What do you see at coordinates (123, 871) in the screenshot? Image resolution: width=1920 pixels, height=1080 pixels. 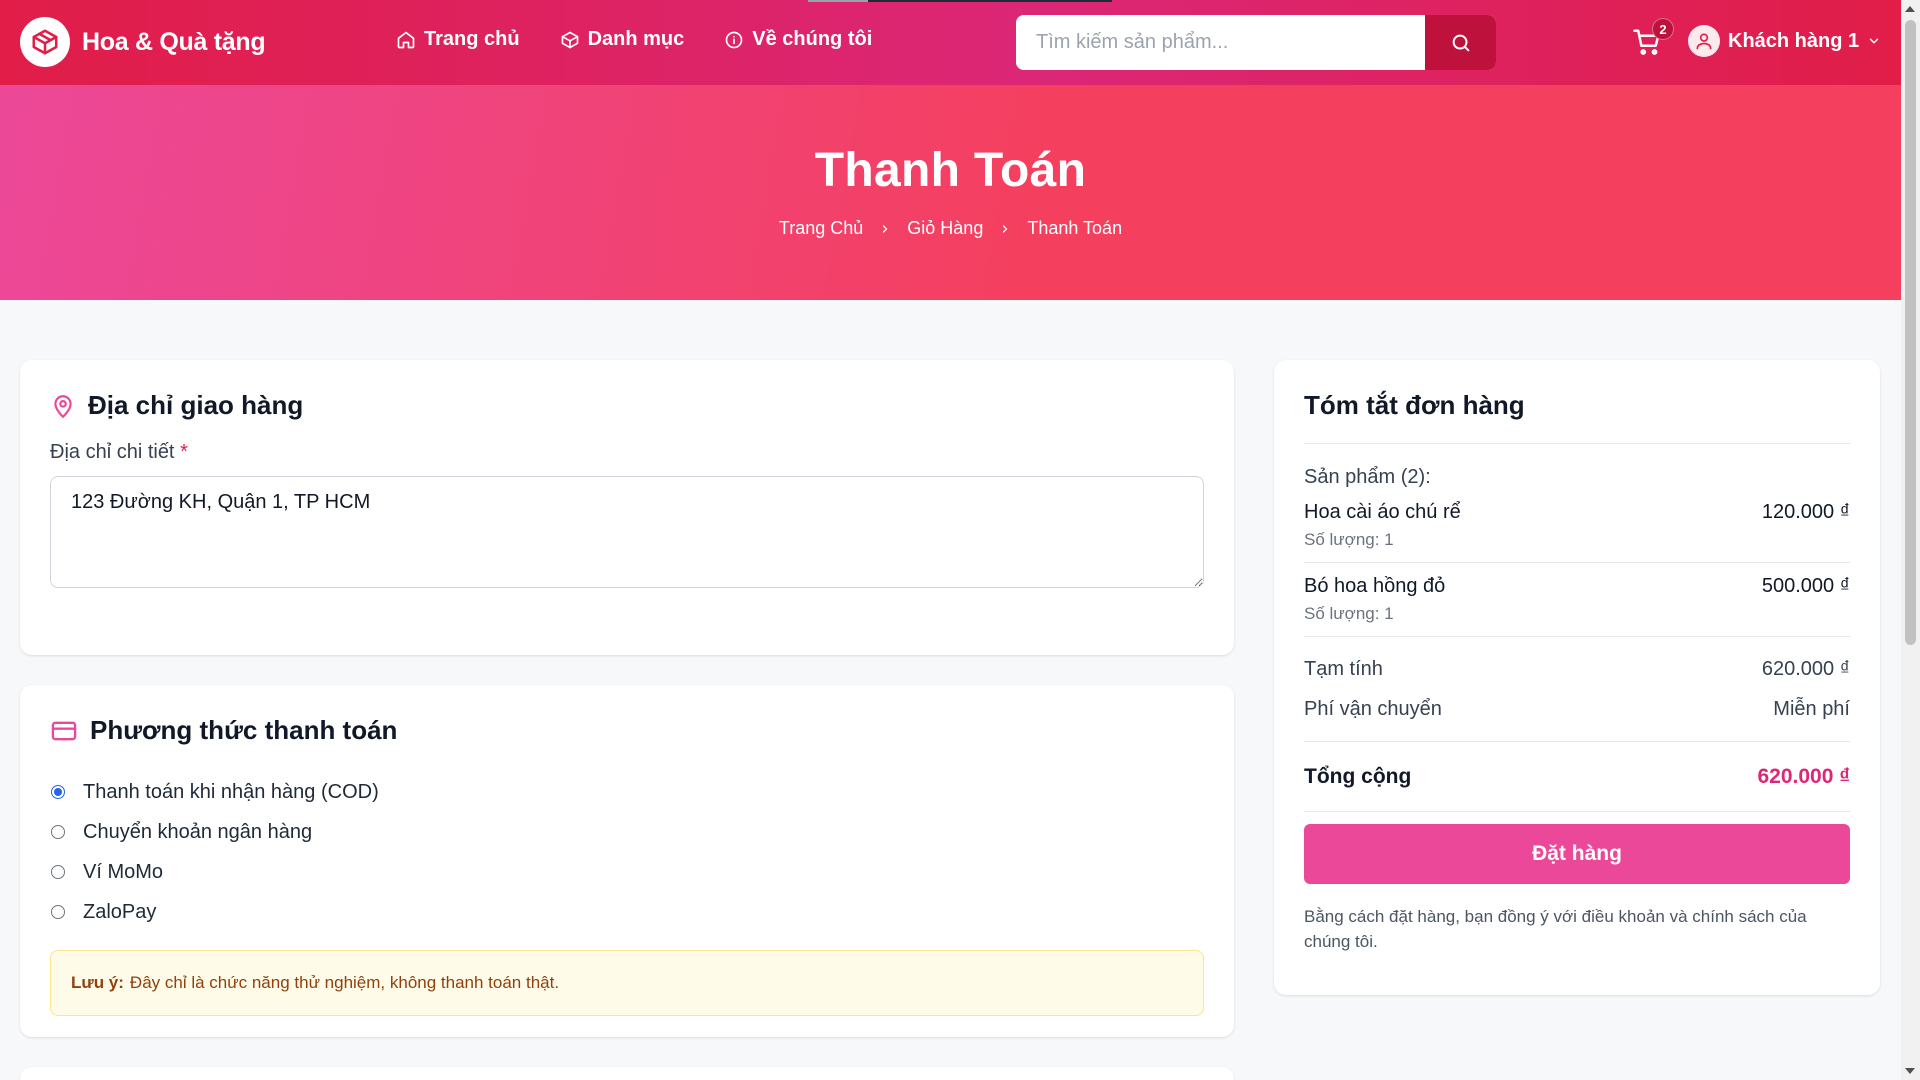 I see `payment-option-label: Ví MoMo` at bounding box center [123, 871].